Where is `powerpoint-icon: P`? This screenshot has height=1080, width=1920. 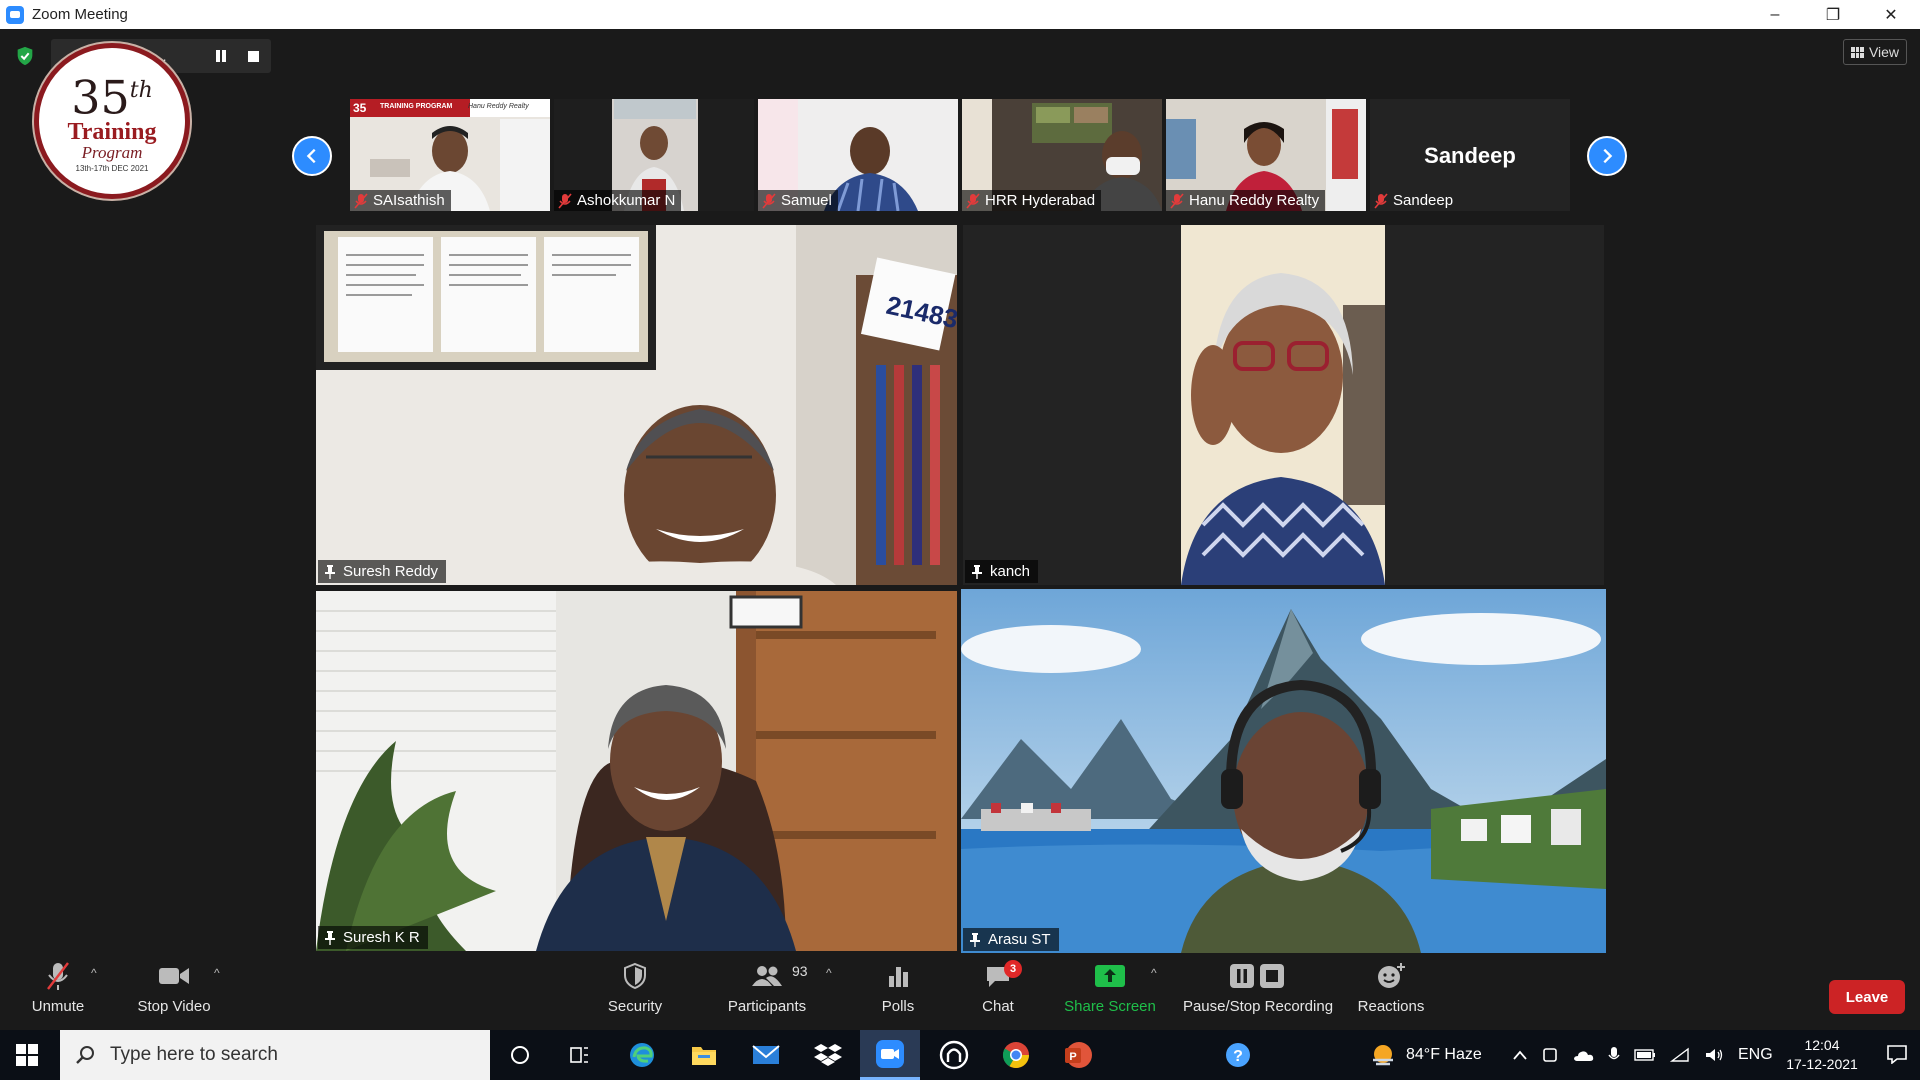
powerpoint-icon: P is located at coordinates (1078, 1055).